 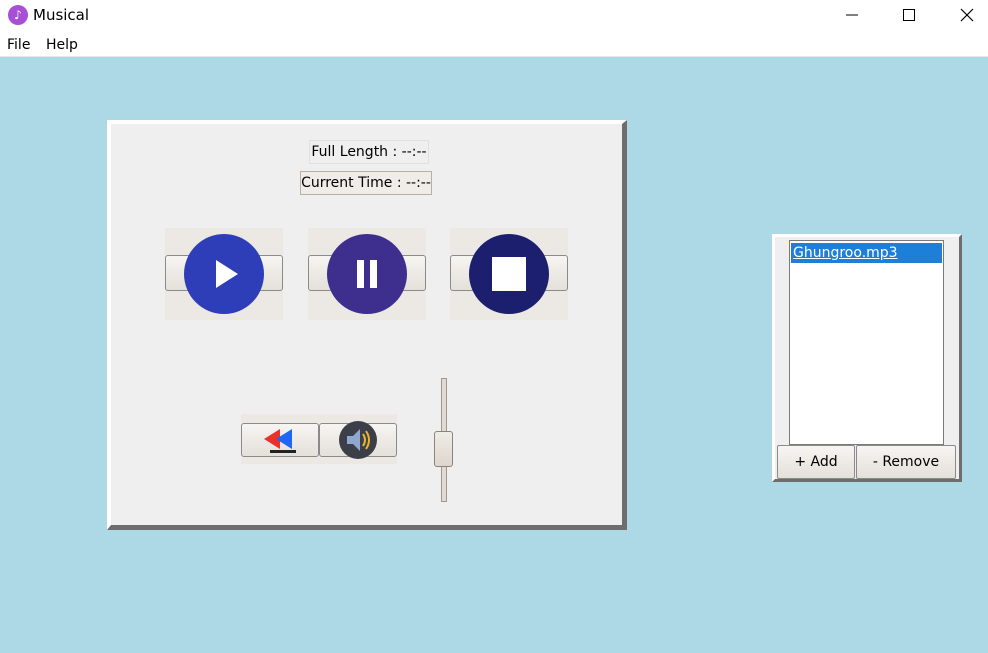 I want to click on stop-button, so click(x=509, y=274).